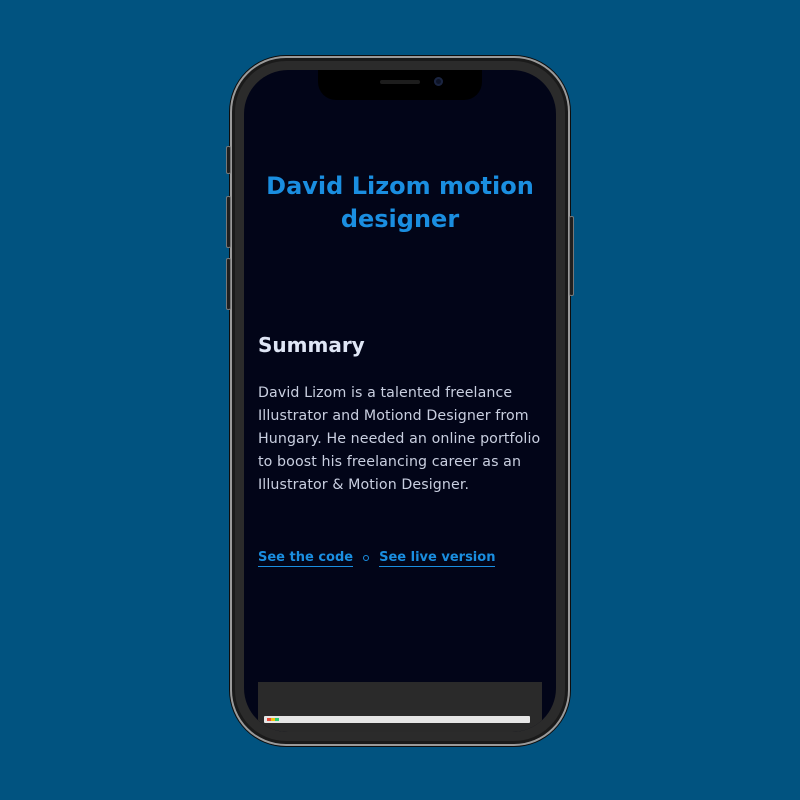  Describe the element at coordinates (400, 82) in the screenshot. I see `speaker-grille` at that location.